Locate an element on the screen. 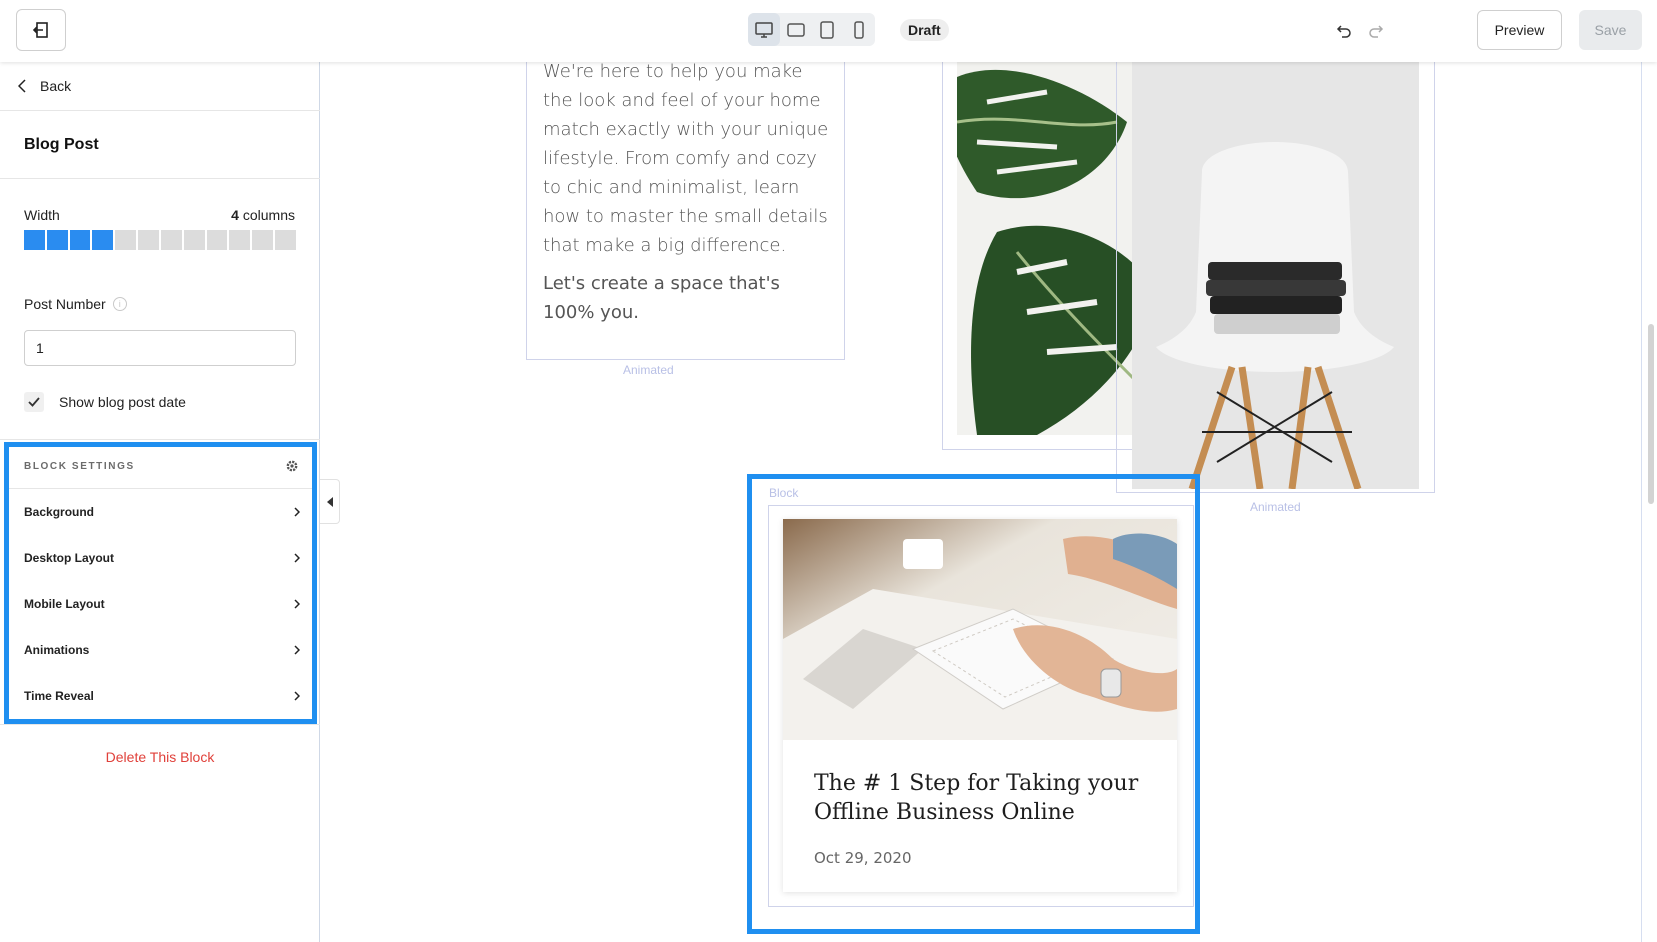  chevron-left-icon is located at coordinates (22, 86).